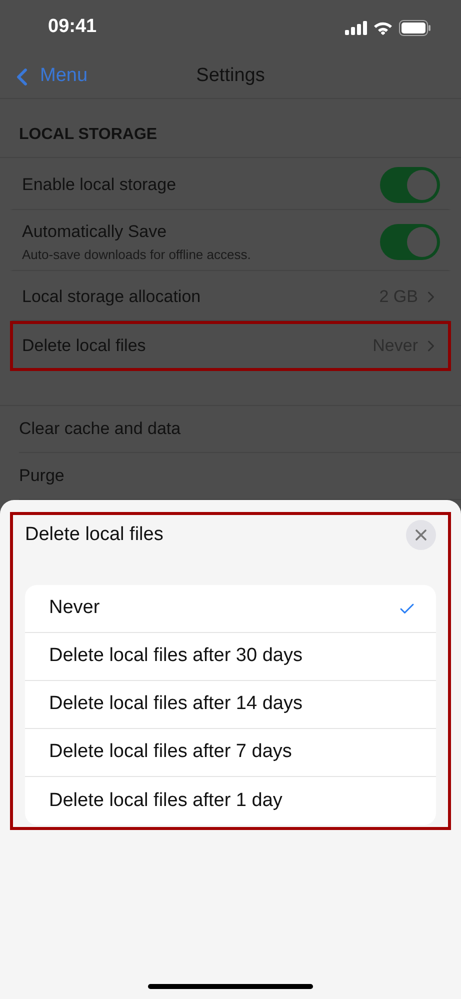  Describe the element at coordinates (95, 232) in the screenshot. I see `row-label: Automatically Save` at that location.